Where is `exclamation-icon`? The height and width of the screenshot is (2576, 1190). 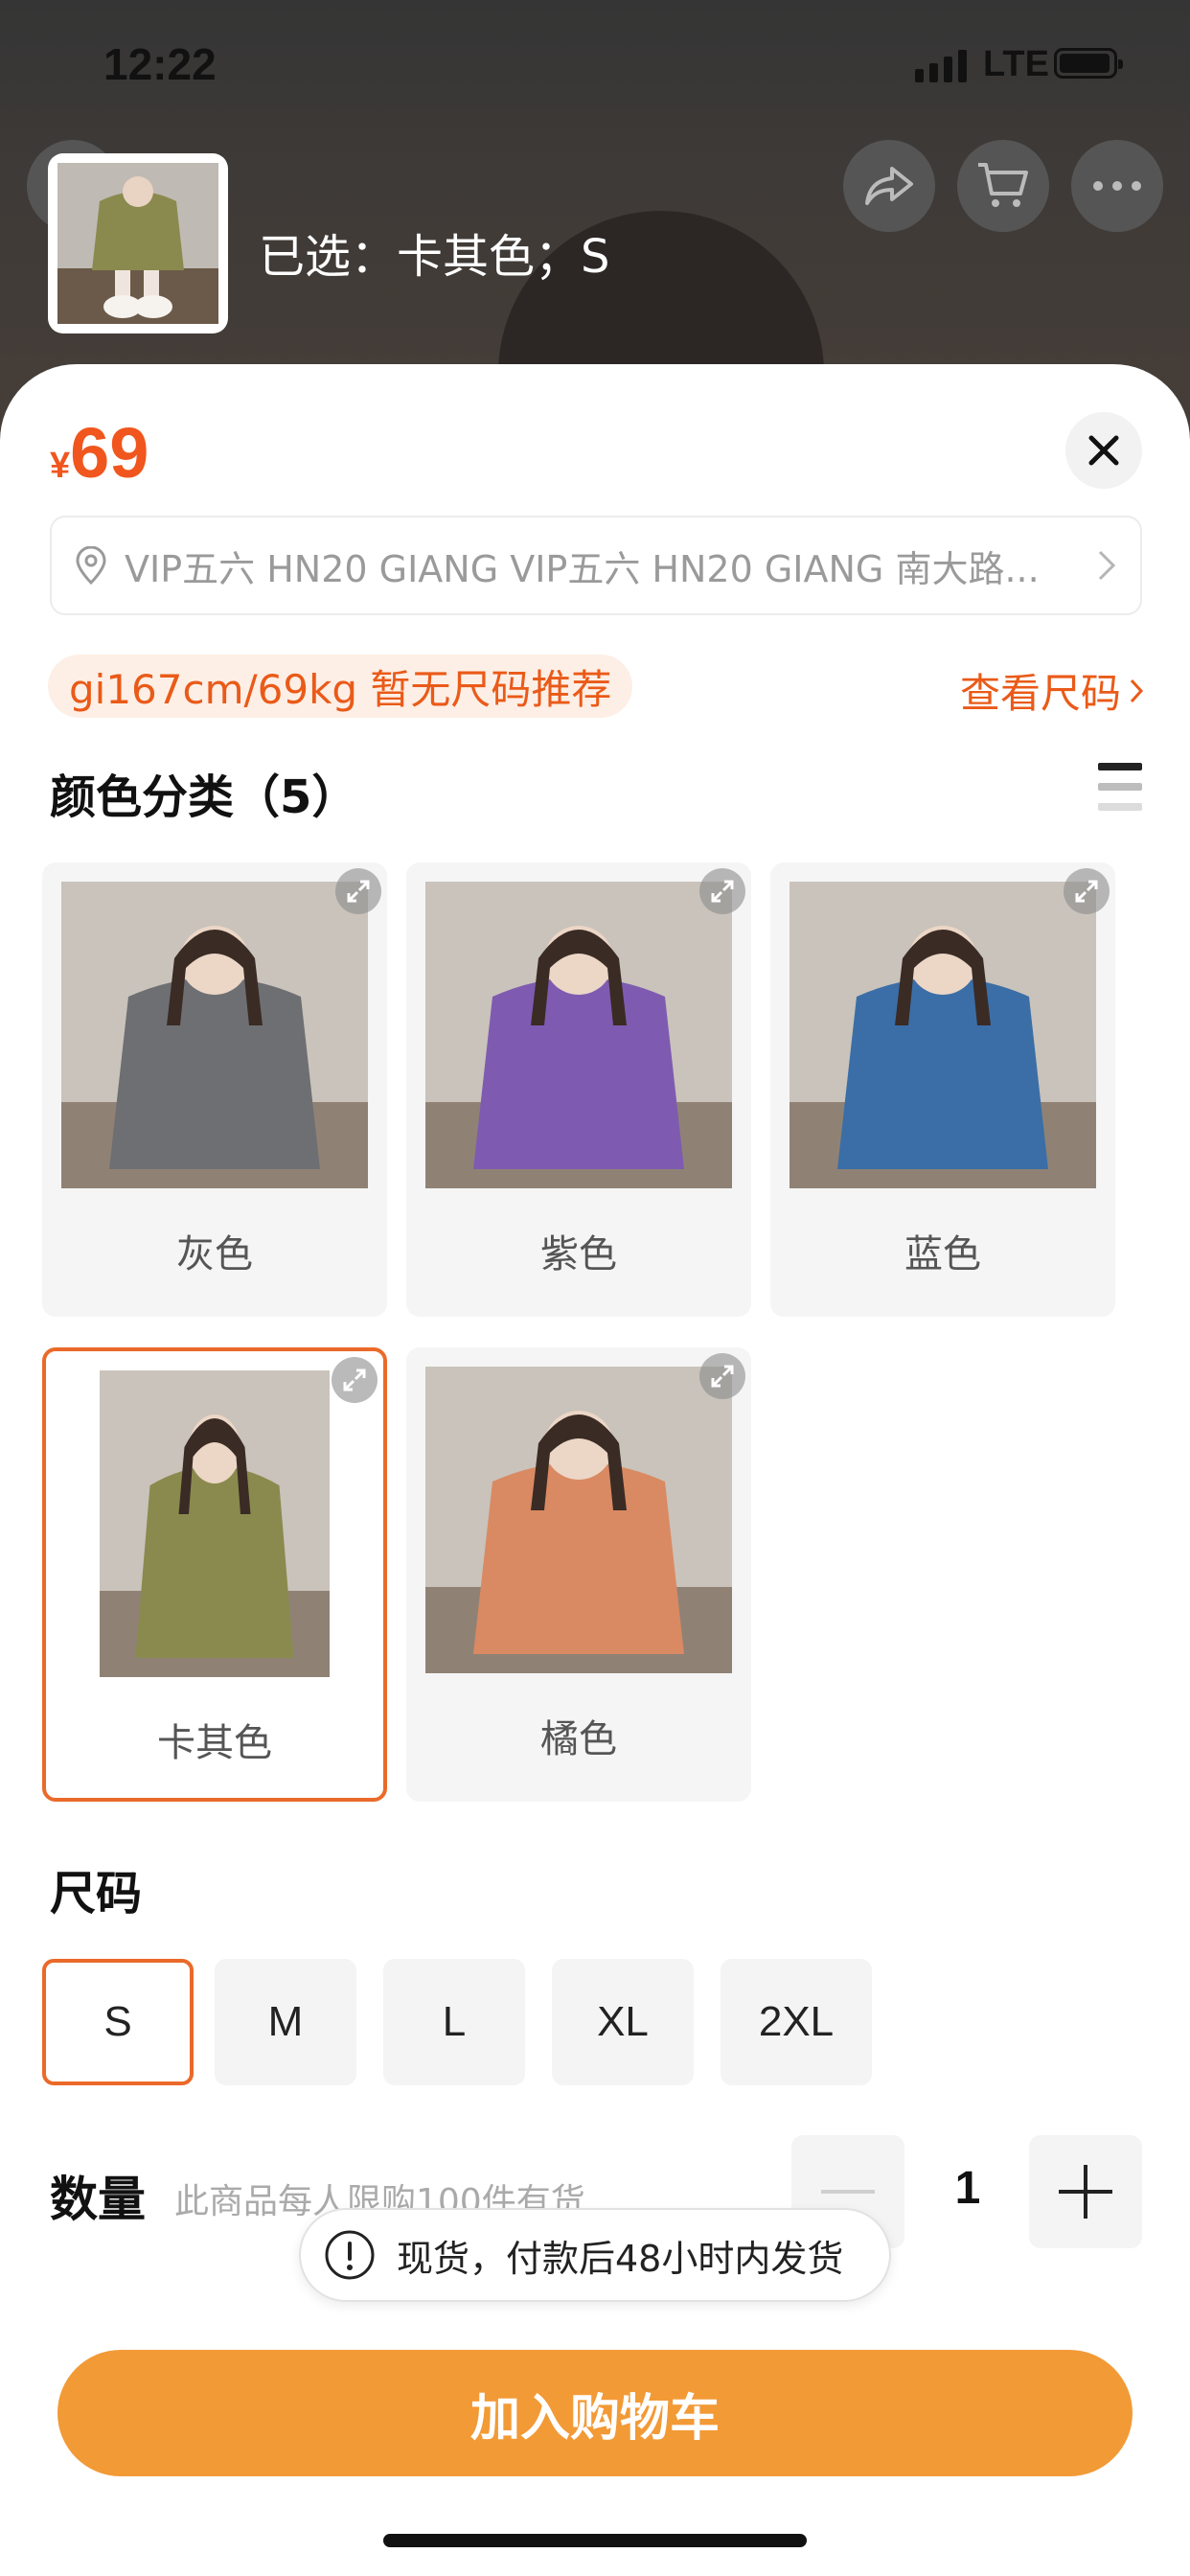 exclamation-icon is located at coordinates (350, 2255).